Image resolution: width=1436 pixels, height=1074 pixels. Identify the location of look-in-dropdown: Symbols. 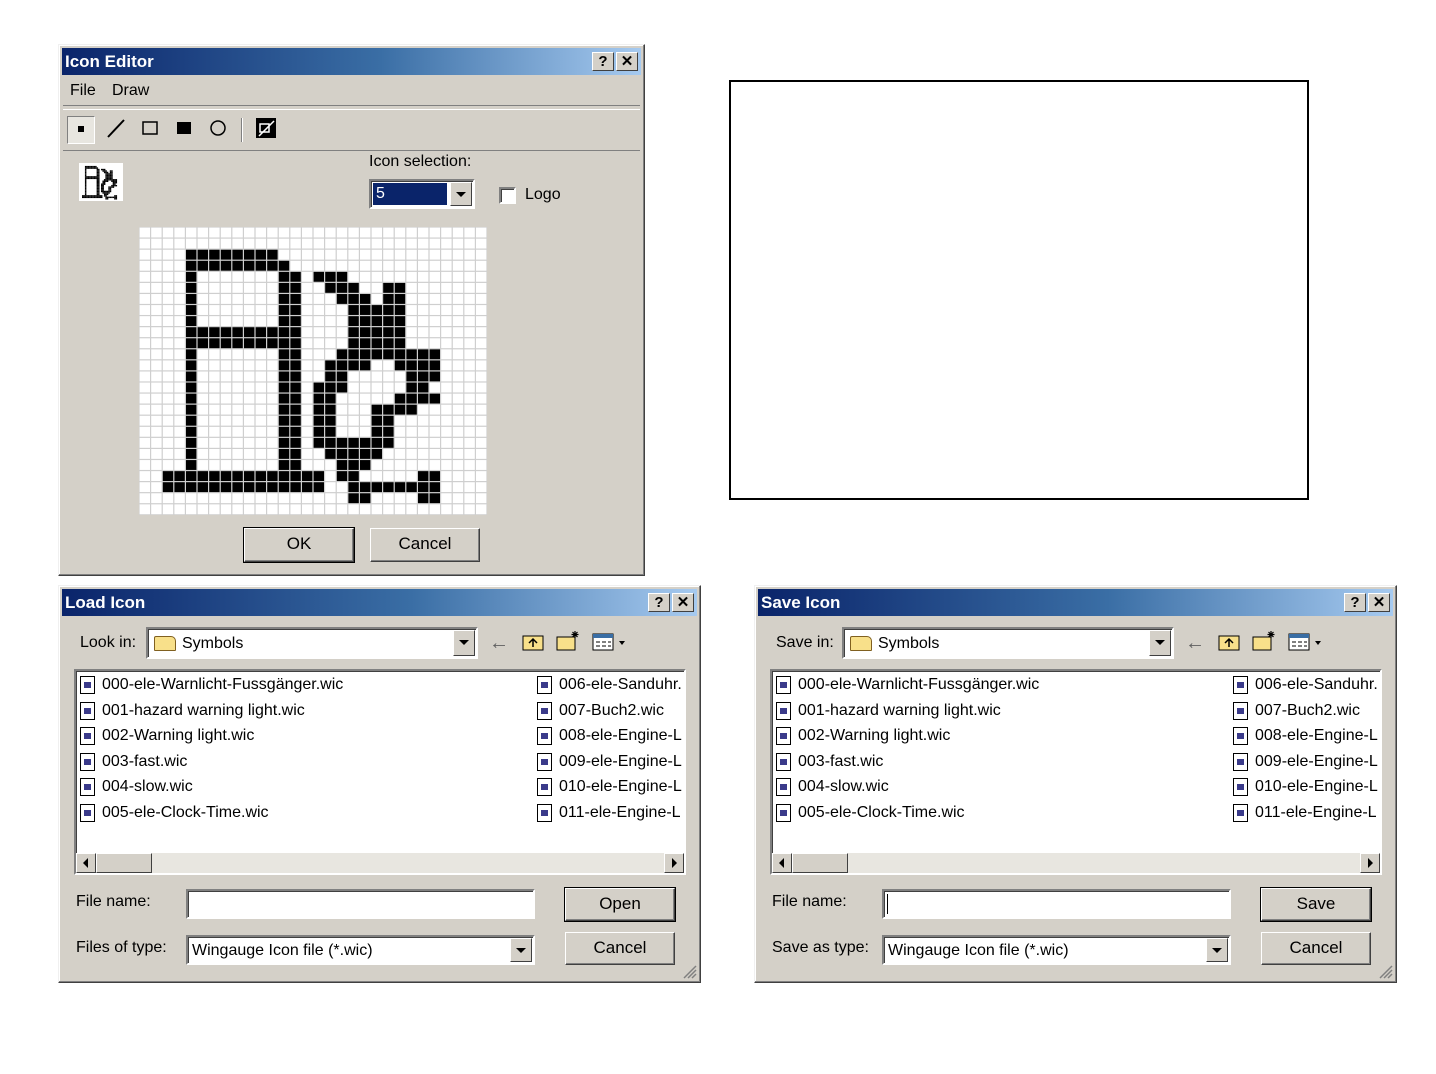
(312, 643).